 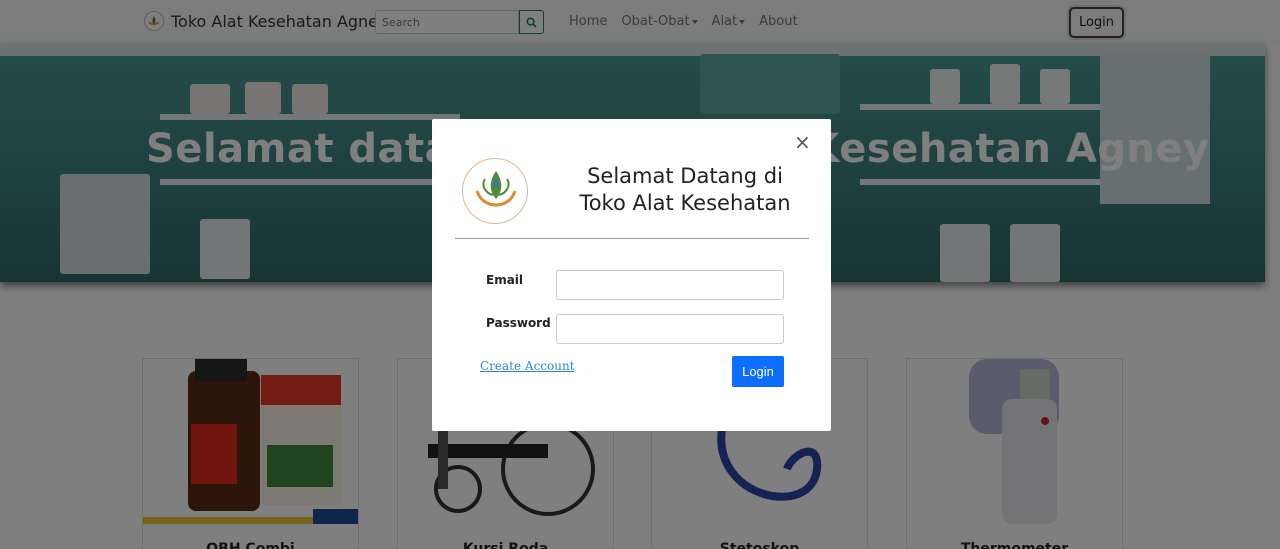 What do you see at coordinates (670, 285) in the screenshot?
I see `email-field` at bounding box center [670, 285].